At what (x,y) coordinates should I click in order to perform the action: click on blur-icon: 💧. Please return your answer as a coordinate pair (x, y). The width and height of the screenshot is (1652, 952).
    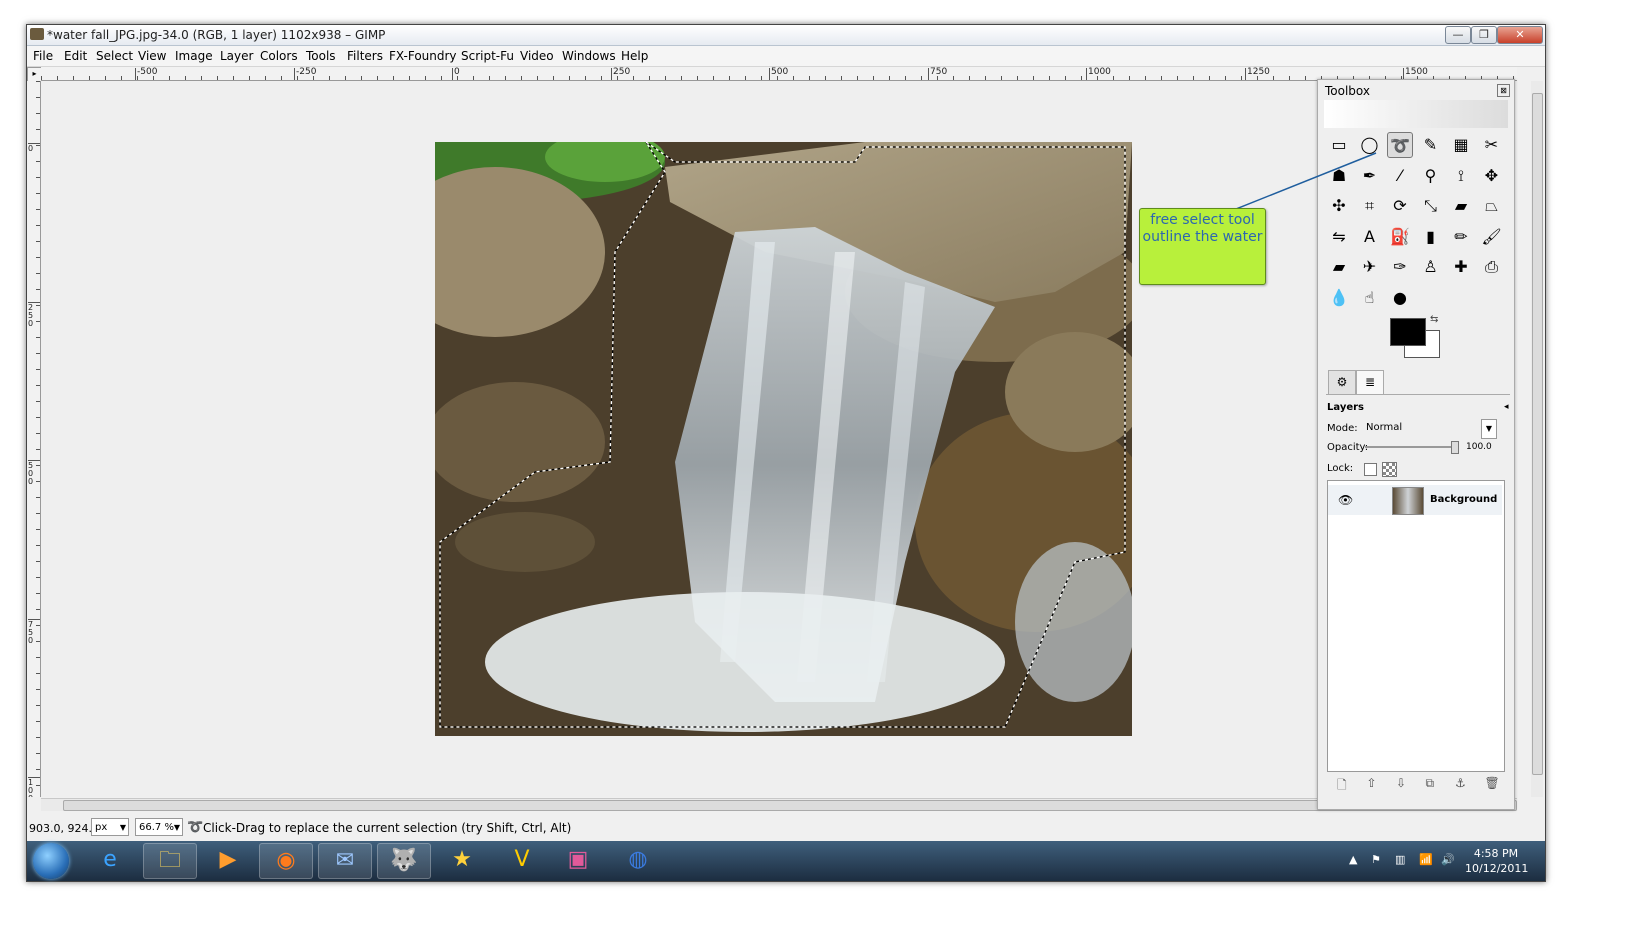
    Looking at the image, I should click on (1339, 298).